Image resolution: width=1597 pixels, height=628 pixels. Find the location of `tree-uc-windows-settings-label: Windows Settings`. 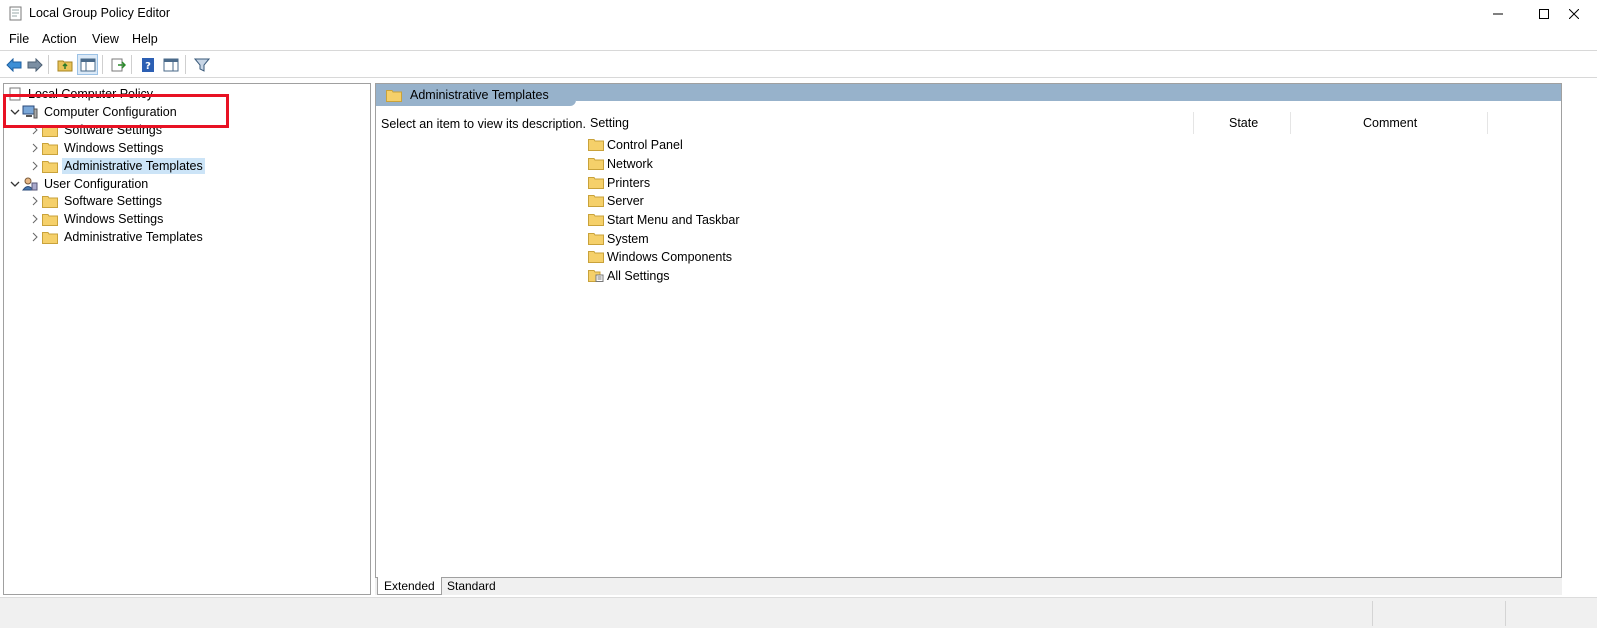

tree-uc-windows-settings-label: Windows Settings is located at coordinates (114, 219).